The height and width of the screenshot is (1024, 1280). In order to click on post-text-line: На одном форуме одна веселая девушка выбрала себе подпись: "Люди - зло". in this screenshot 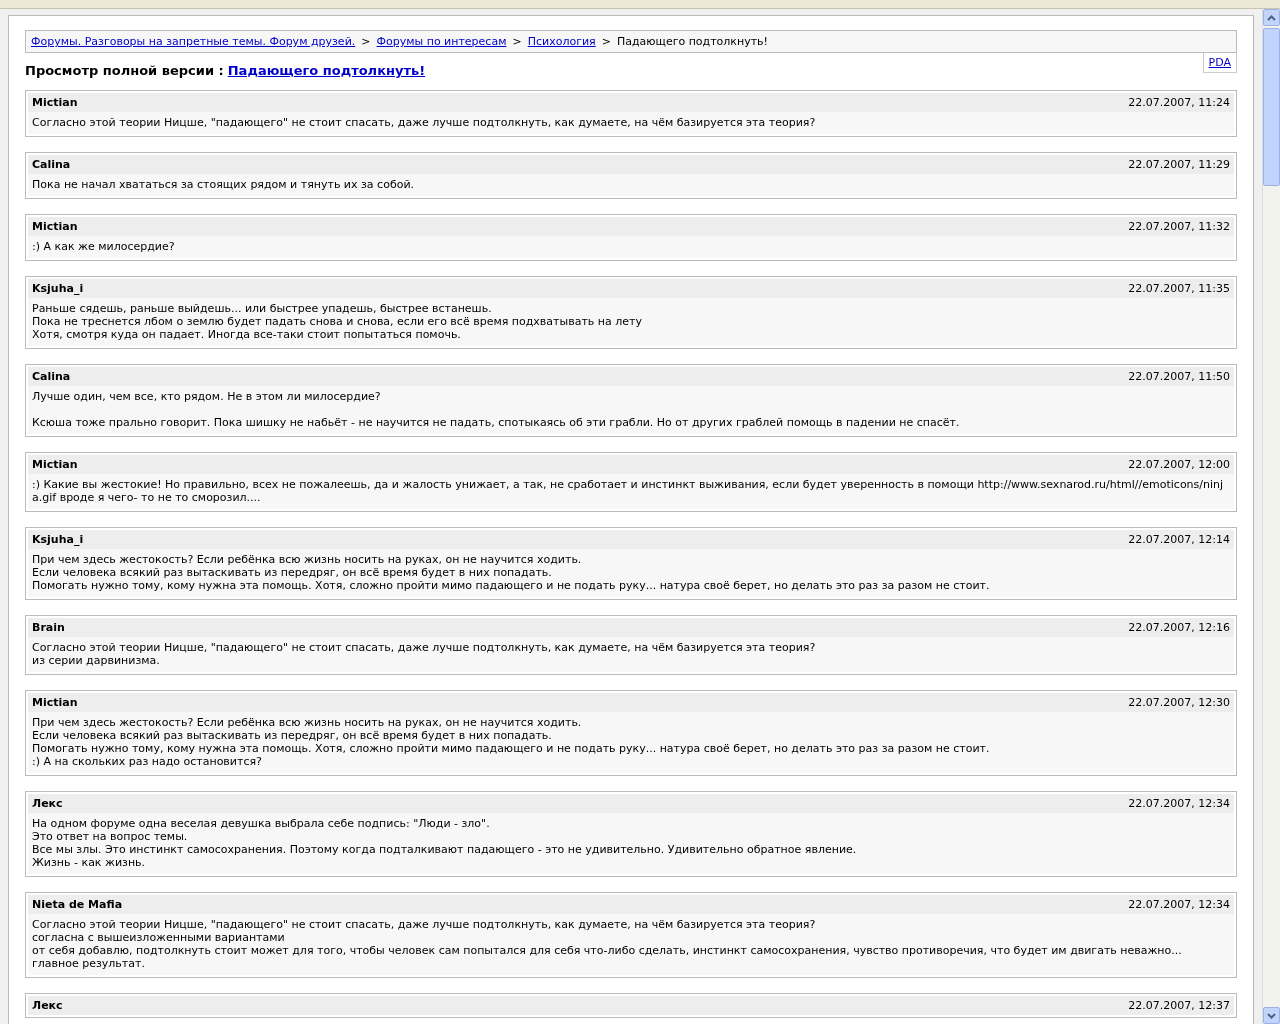, I will do `click(261, 823)`.